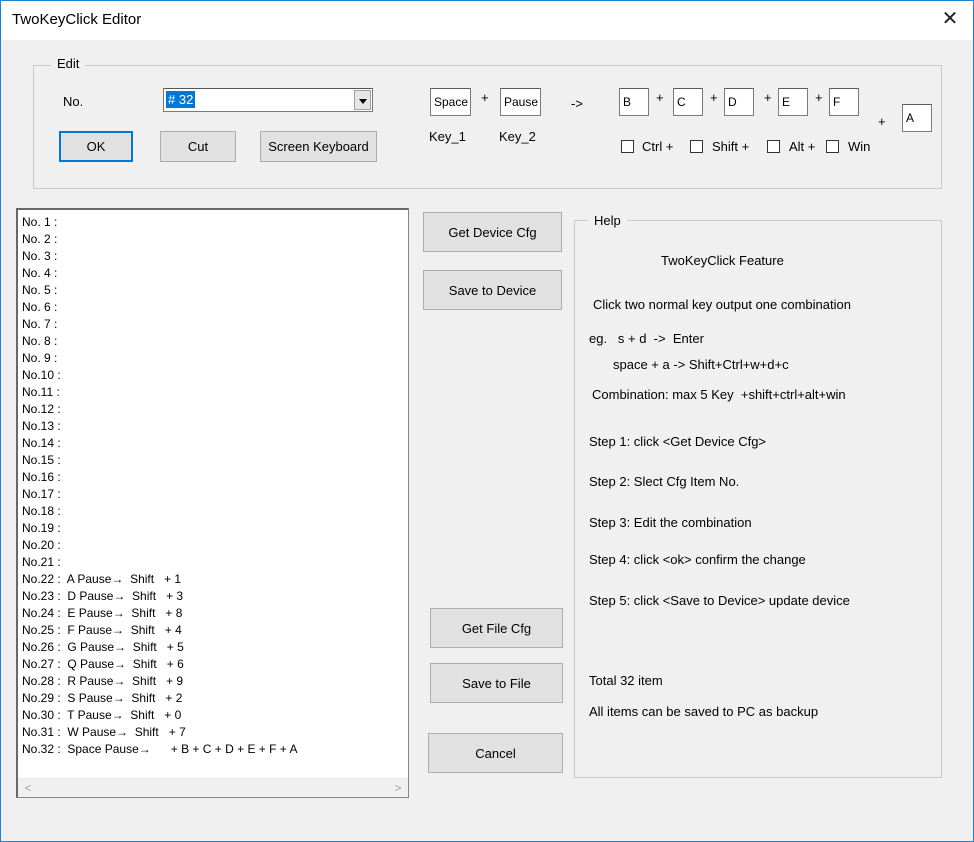 This screenshot has width=974, height=842. I want to click on ctrl-checkbox, so click(627, 146).